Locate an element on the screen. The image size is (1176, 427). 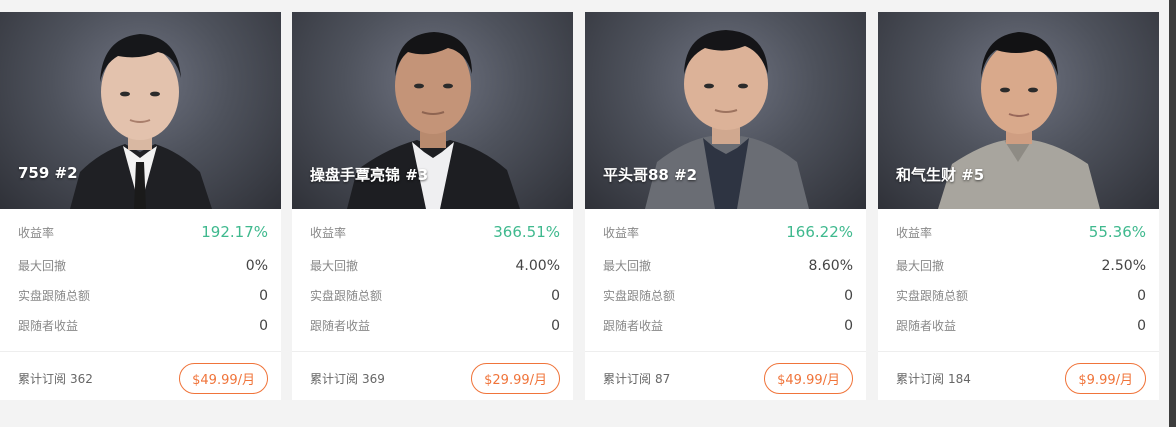
subscription-count-value: 87 is located at coordinates (663, 378).